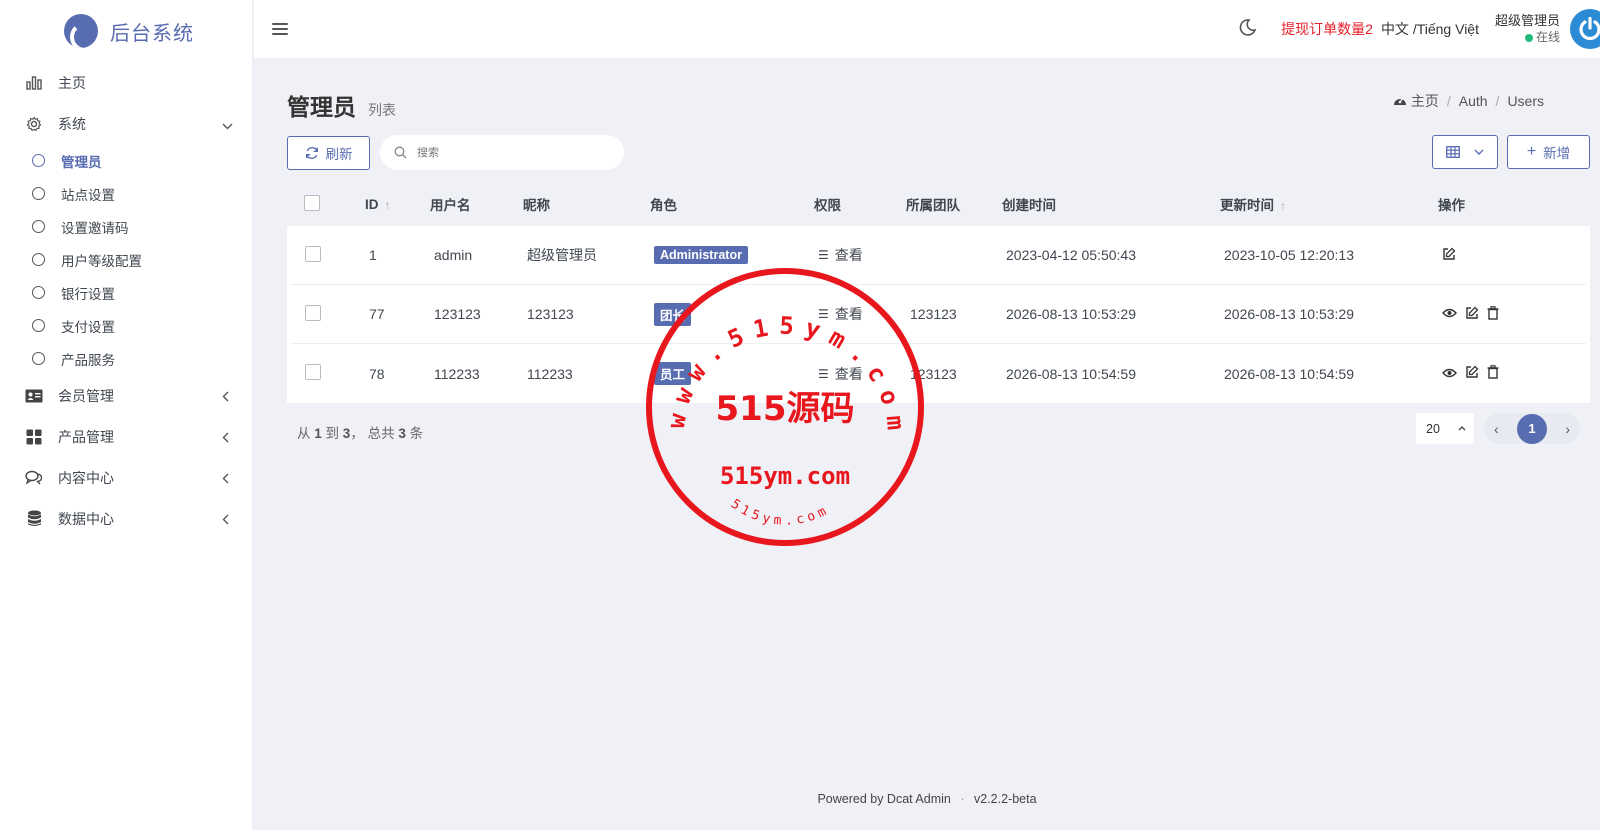  I want to click on chevron-down-icon, so click(1479, 152).